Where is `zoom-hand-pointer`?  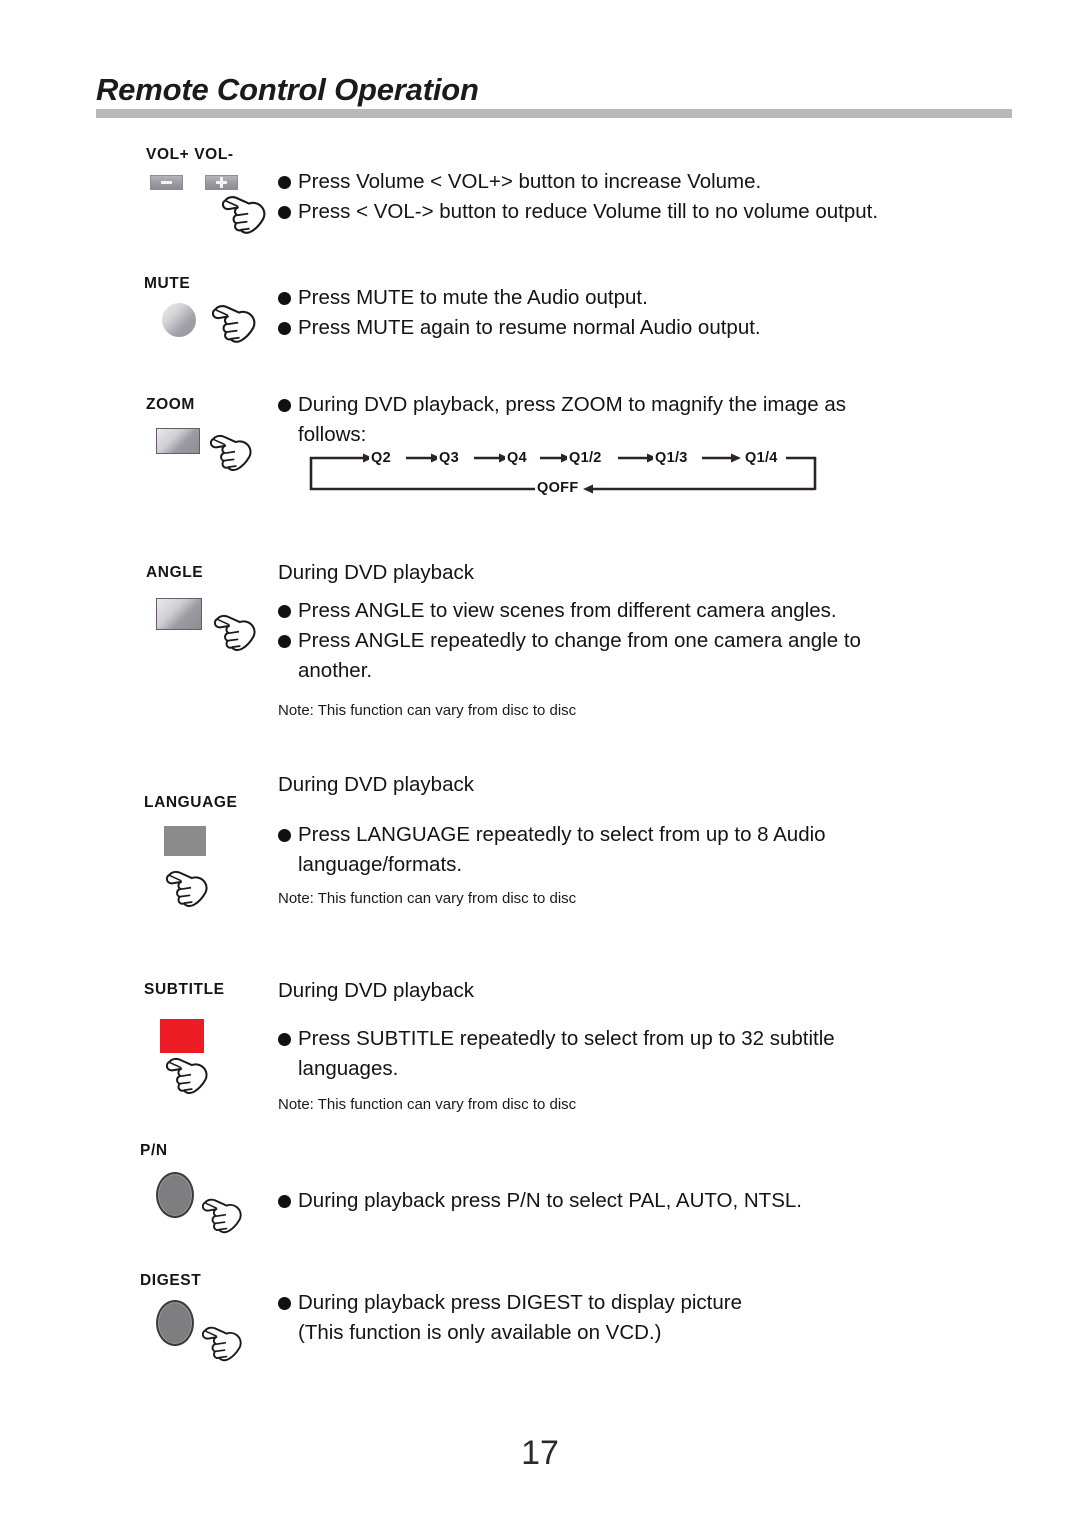 zoom-hand-pointer is located at coordinates (232, 453).